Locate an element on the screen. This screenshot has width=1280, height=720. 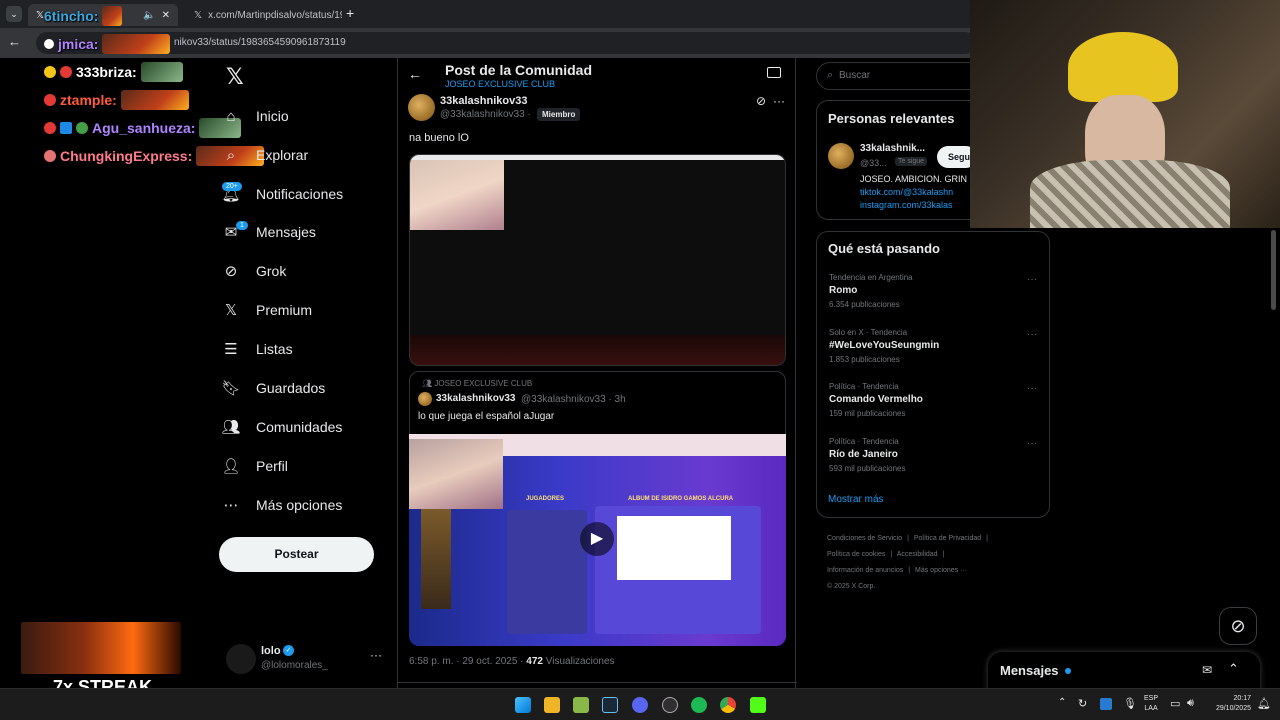
tab-audio-icon: 🔈 is located at coordinates (149, 15).